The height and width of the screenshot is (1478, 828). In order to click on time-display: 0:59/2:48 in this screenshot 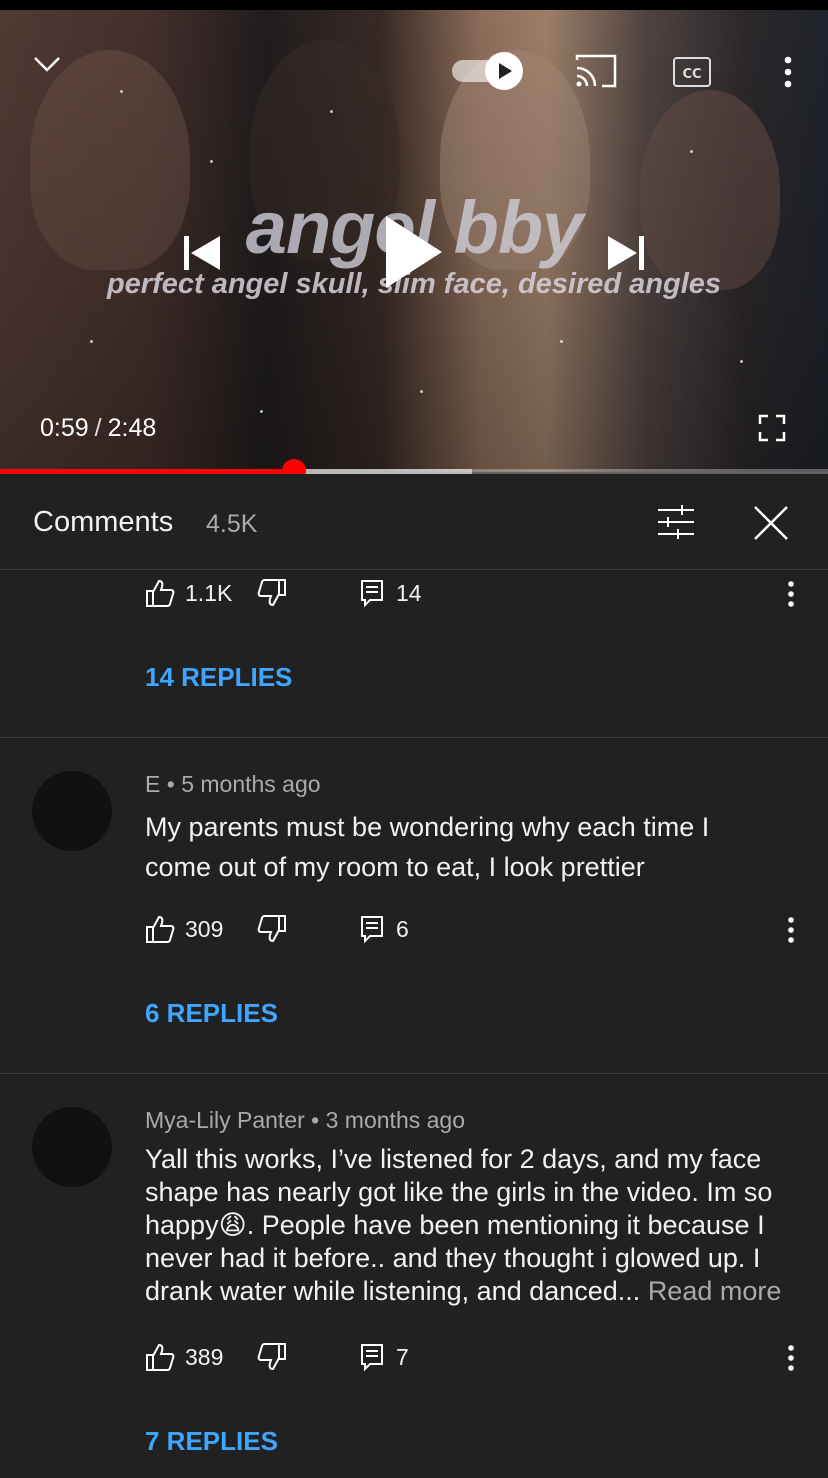, I will do `click(98, 428)`.